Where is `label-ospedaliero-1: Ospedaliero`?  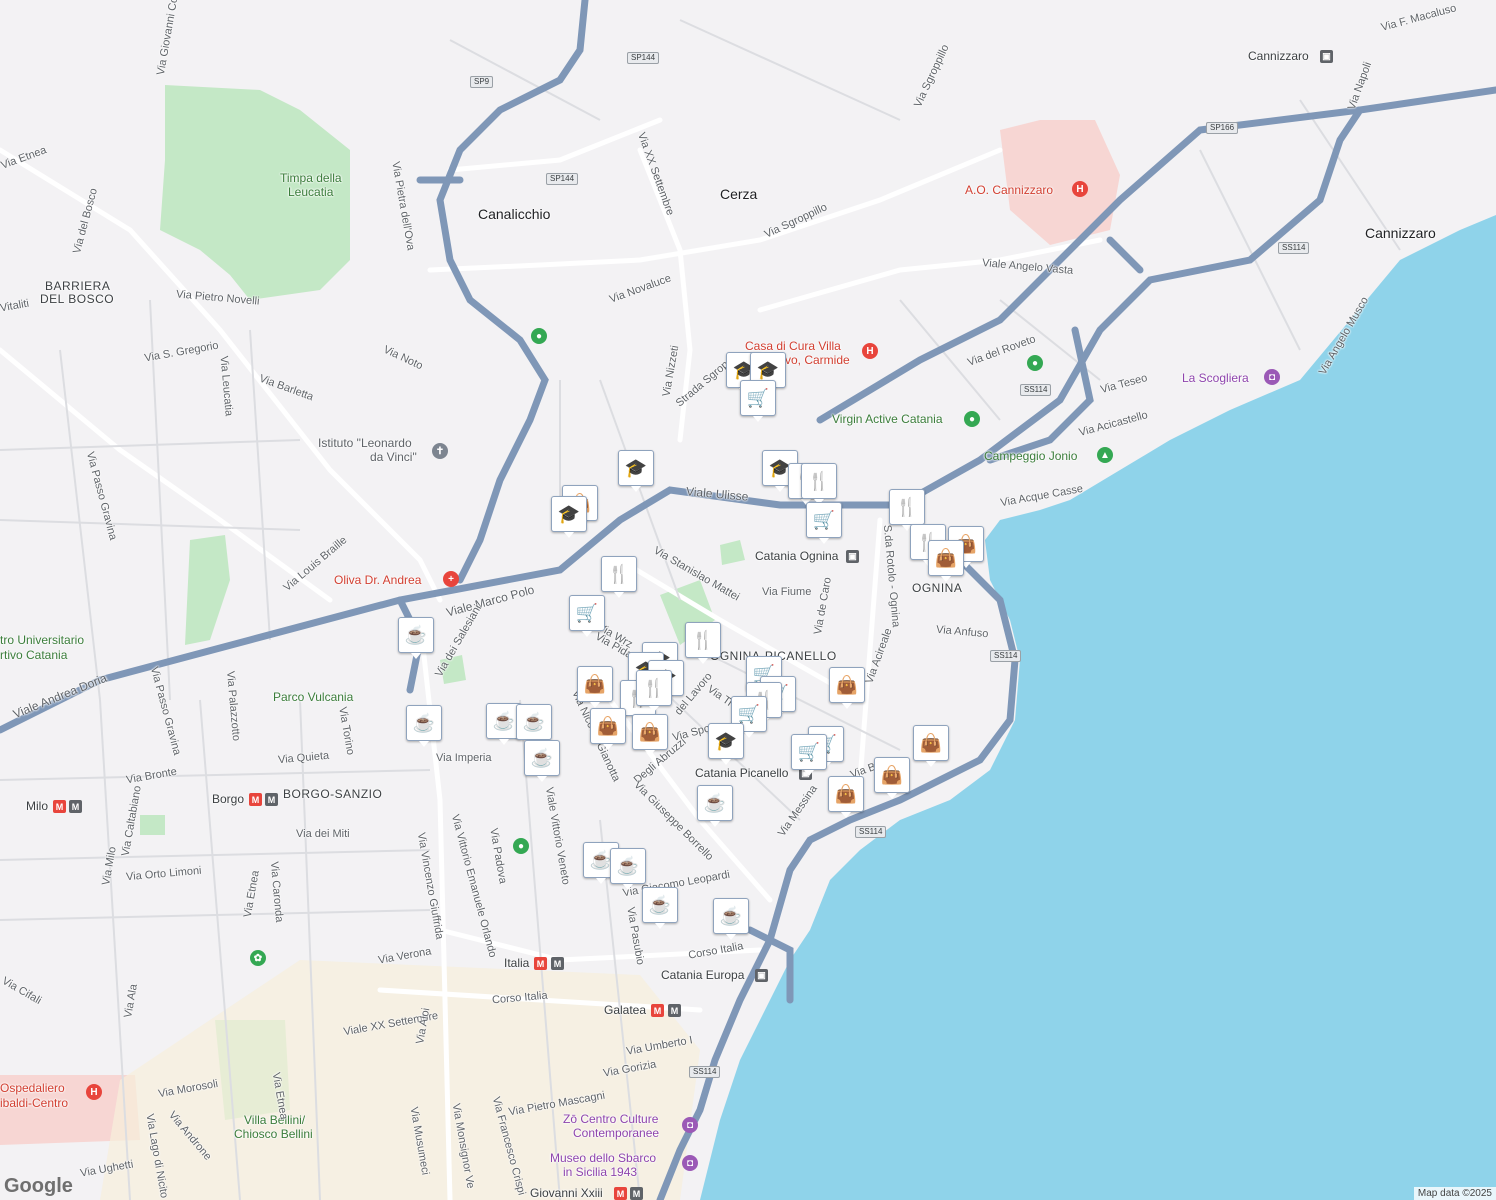 label-ospedaliero-1: Ospedaliero is located at coordinates (32, 1088).